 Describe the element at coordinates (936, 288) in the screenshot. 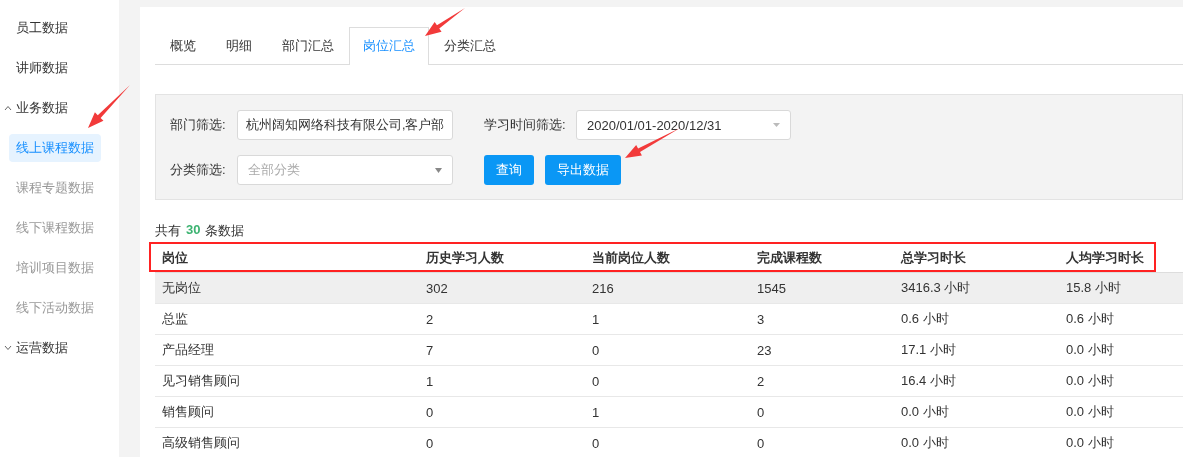

I see `table-cell: 3416.3 小时` at that location.